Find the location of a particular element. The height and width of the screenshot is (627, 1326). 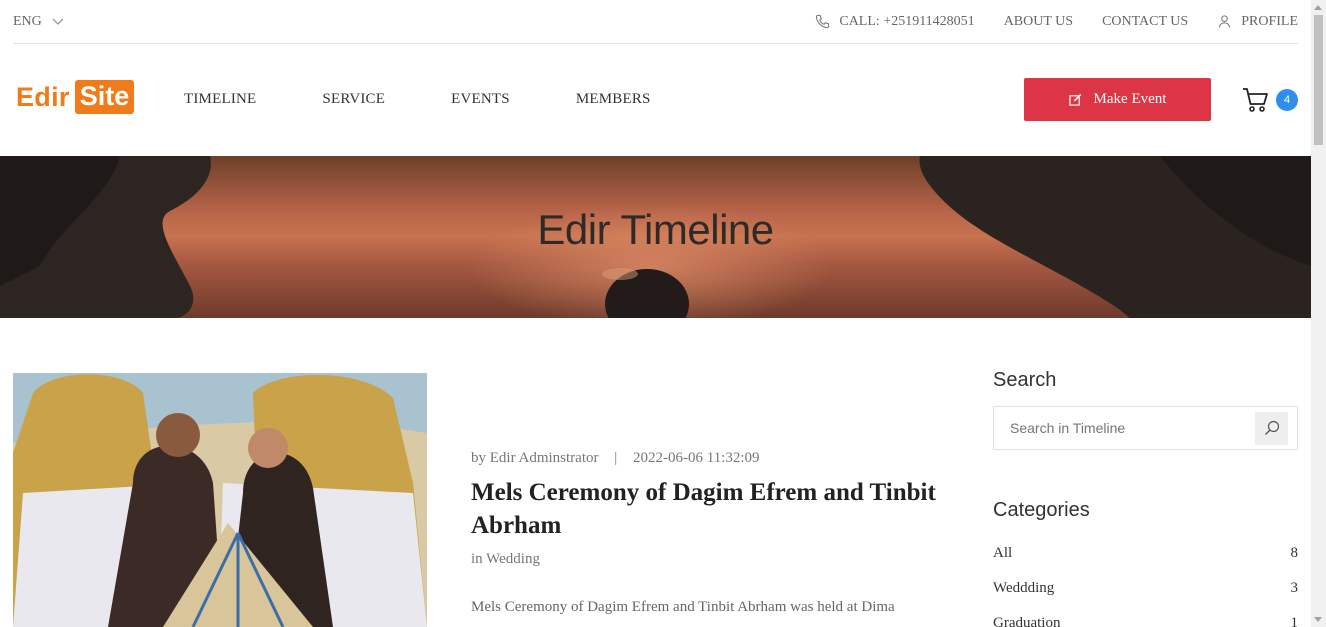

about-label: ABOUT US is located at coordinates (1038, 21).